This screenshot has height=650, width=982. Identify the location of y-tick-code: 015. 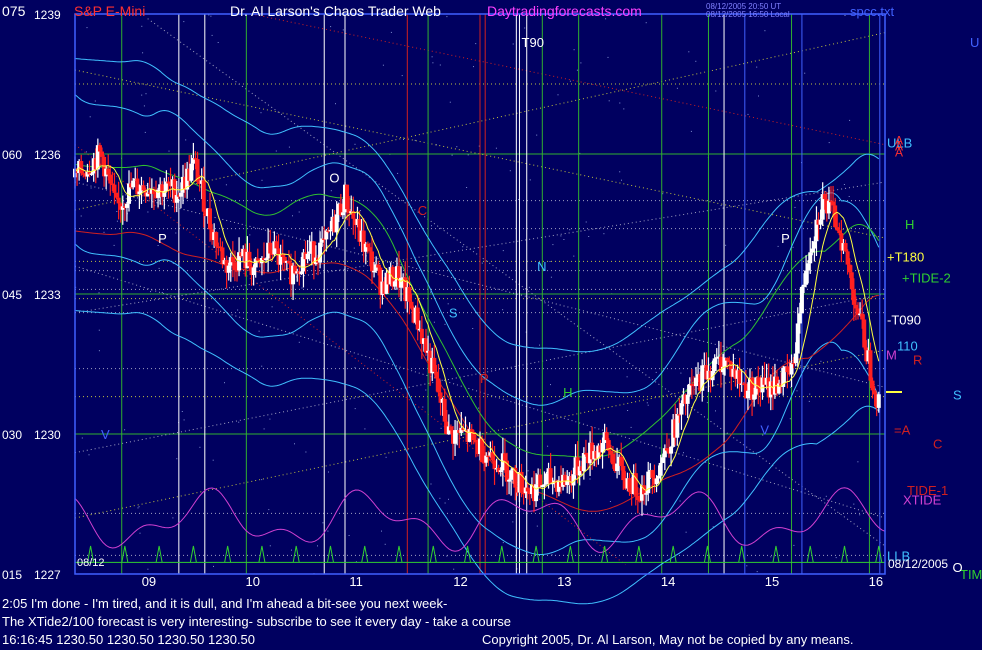
(12, 575).